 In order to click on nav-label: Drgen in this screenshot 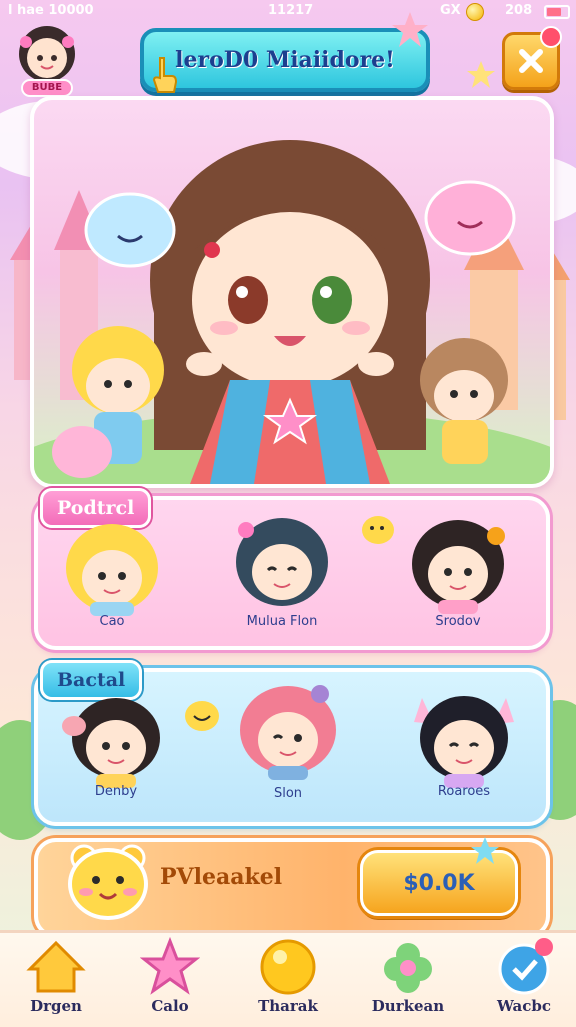, I will do `click(56, 1006)`.